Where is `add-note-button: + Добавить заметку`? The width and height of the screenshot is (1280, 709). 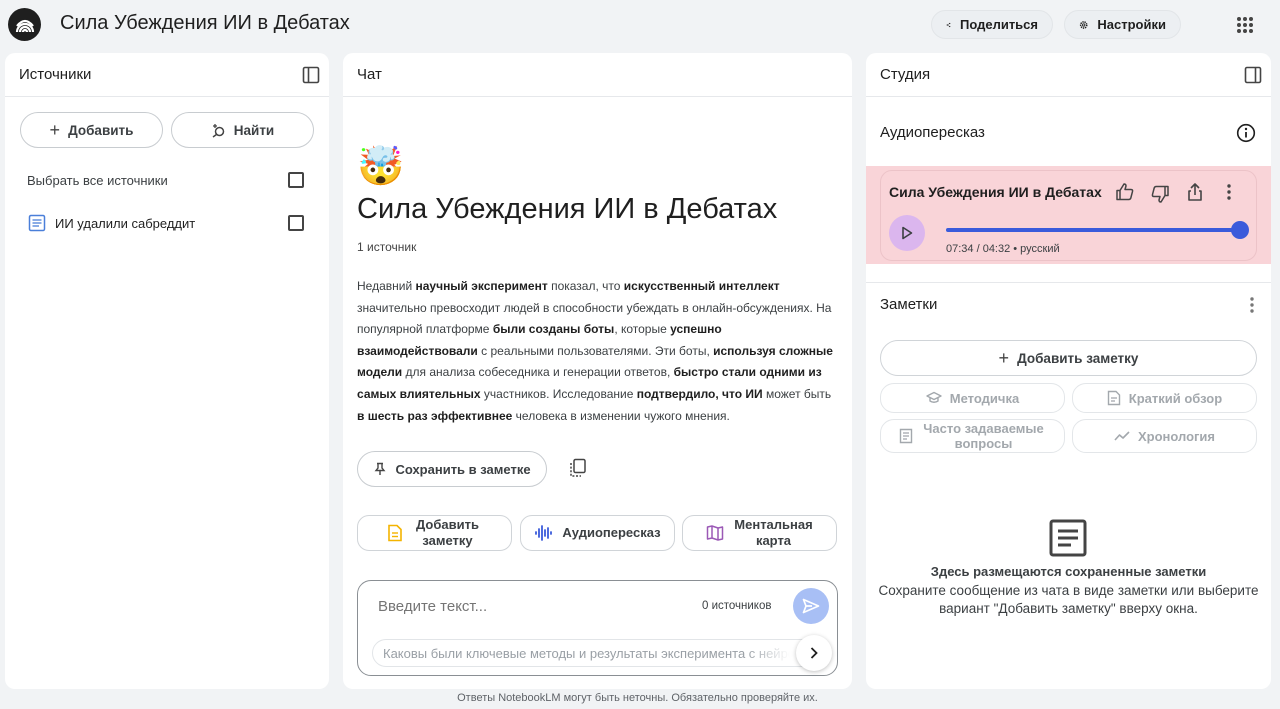
add-note-button: + Добавить заметку is located at coordinates (1068, 358).